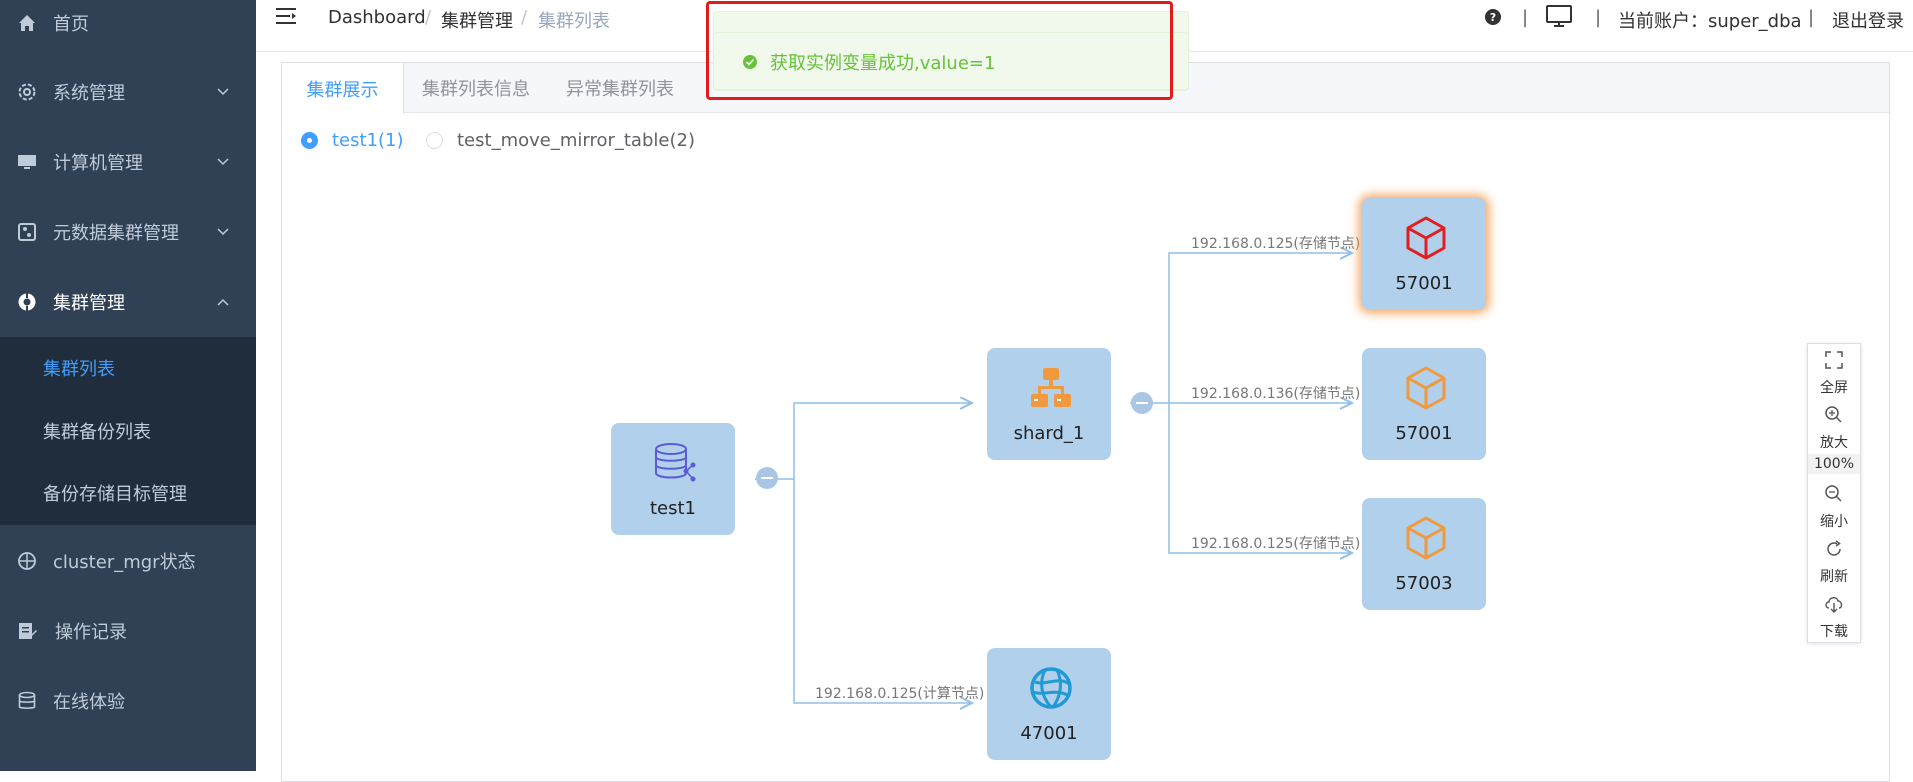  What do you see at coordinates (1834, 560) in the screenshot?
I see `refresh-button: 刷新` at bounding box center [1834, 560].